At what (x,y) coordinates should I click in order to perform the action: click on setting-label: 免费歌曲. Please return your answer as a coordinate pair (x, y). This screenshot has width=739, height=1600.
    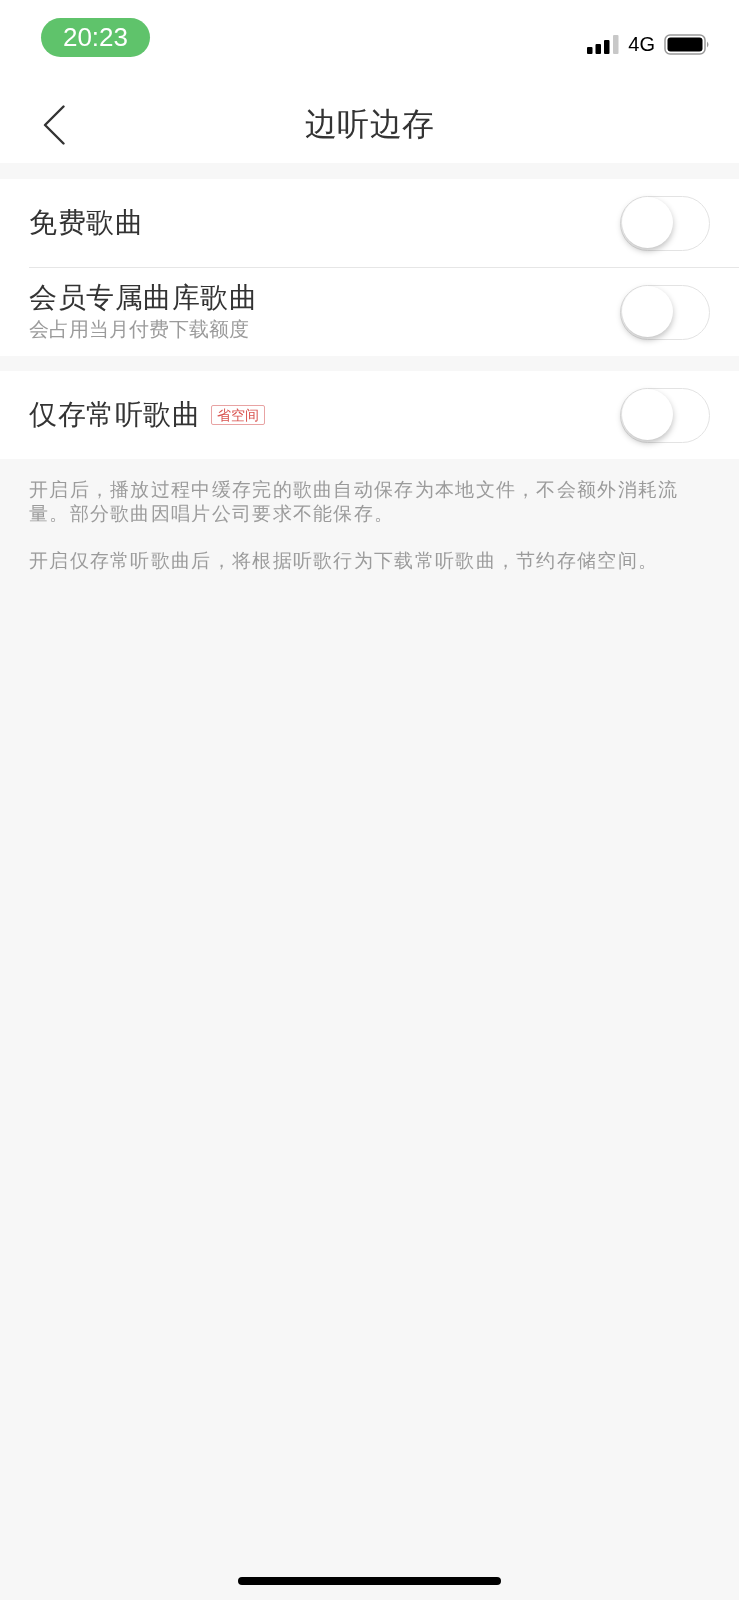
    Looking at the image, I should click on (86, 223).